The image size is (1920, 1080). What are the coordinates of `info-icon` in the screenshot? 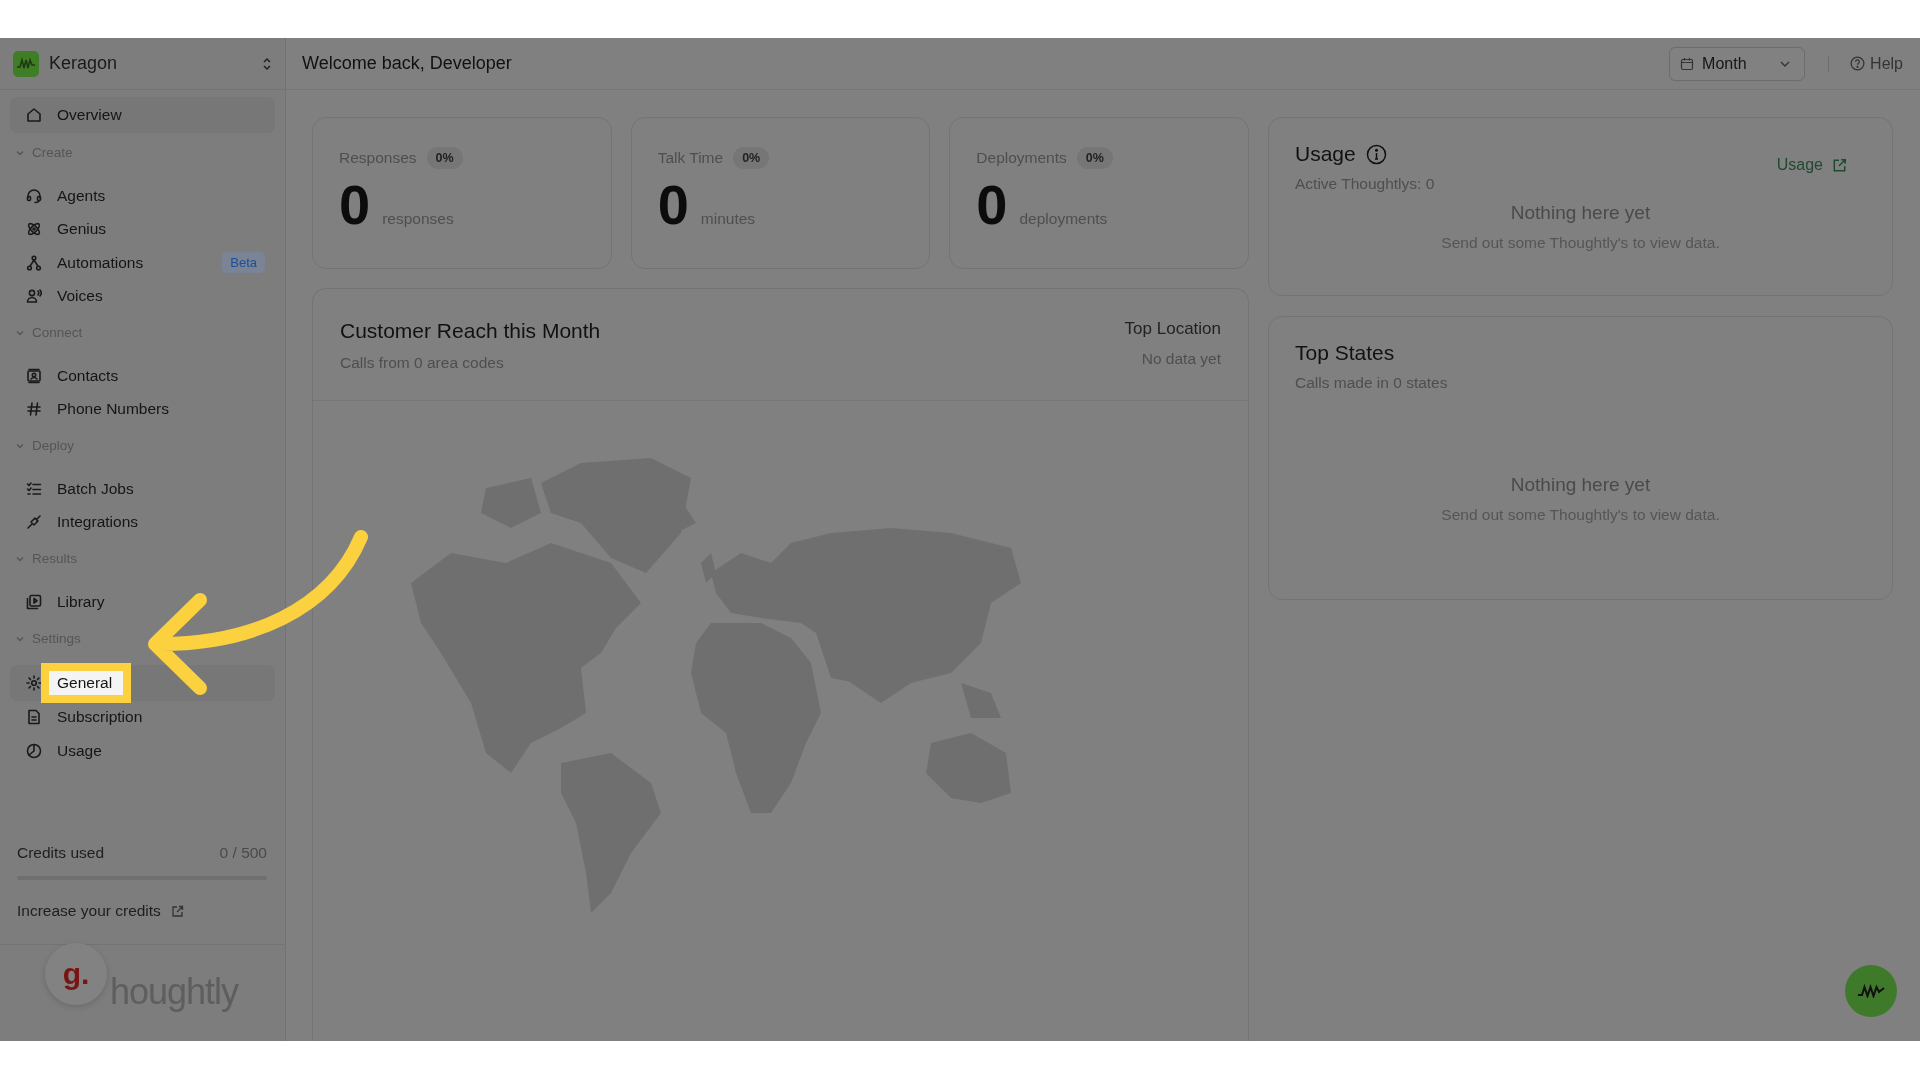 It's located at (1376, 154).